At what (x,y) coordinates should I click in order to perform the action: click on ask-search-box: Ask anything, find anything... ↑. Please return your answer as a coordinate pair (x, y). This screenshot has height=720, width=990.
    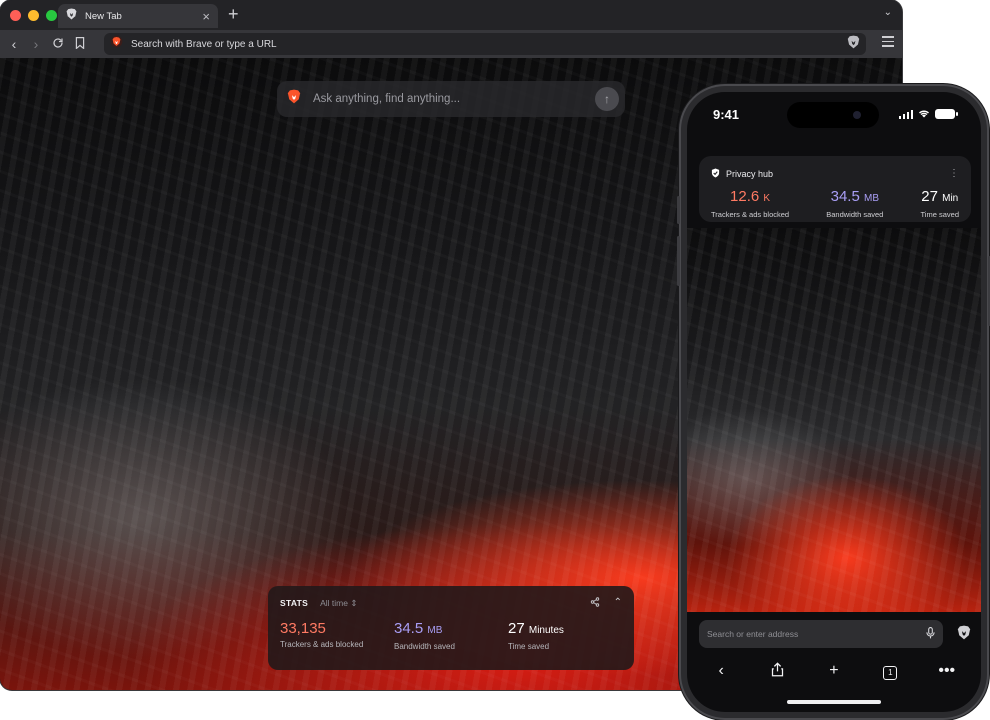
    Looking at the image, I should click on (451, 99).